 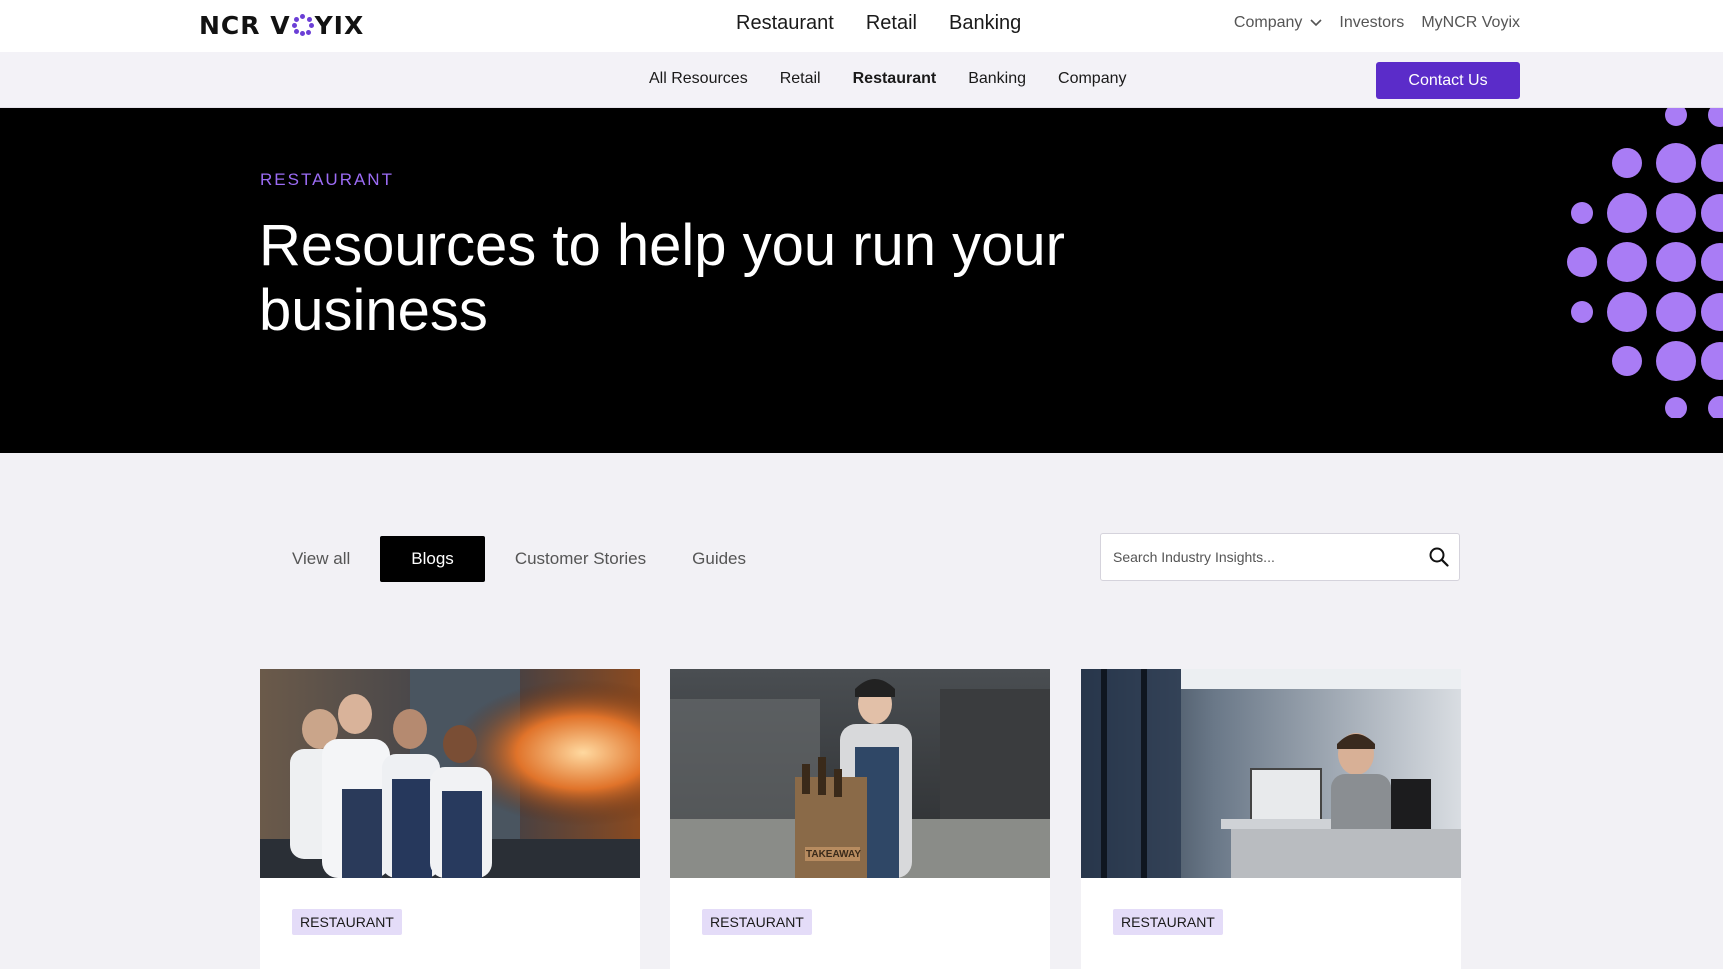 What do you see at coordinates (321, 559) in the screenshot?
I see `filter-view-all: View all` at bounding box center [321, 559].